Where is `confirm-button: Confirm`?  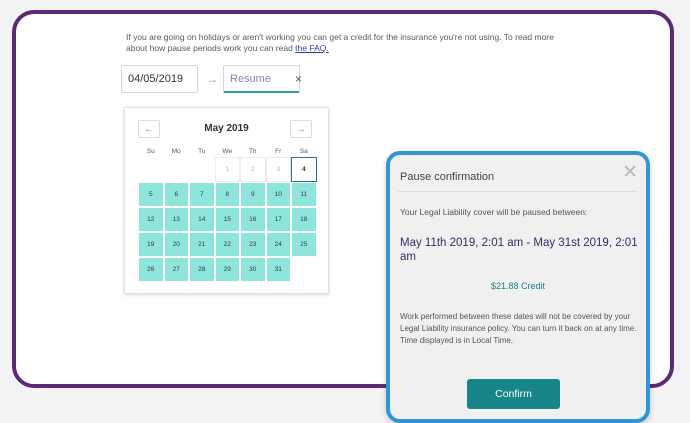 confirm-button: Confirm is located at coordinates (513, 394).